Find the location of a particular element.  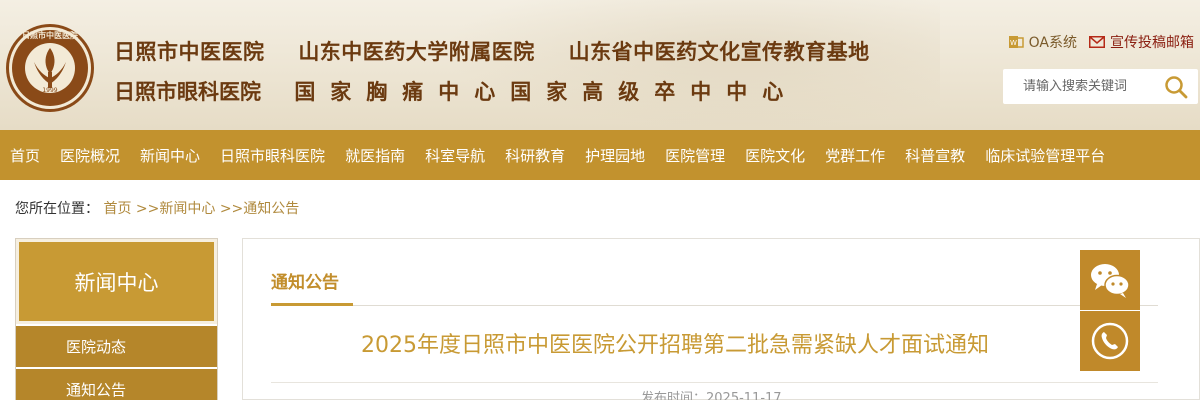

wechat-icon is located at coordinates (1110, 281).